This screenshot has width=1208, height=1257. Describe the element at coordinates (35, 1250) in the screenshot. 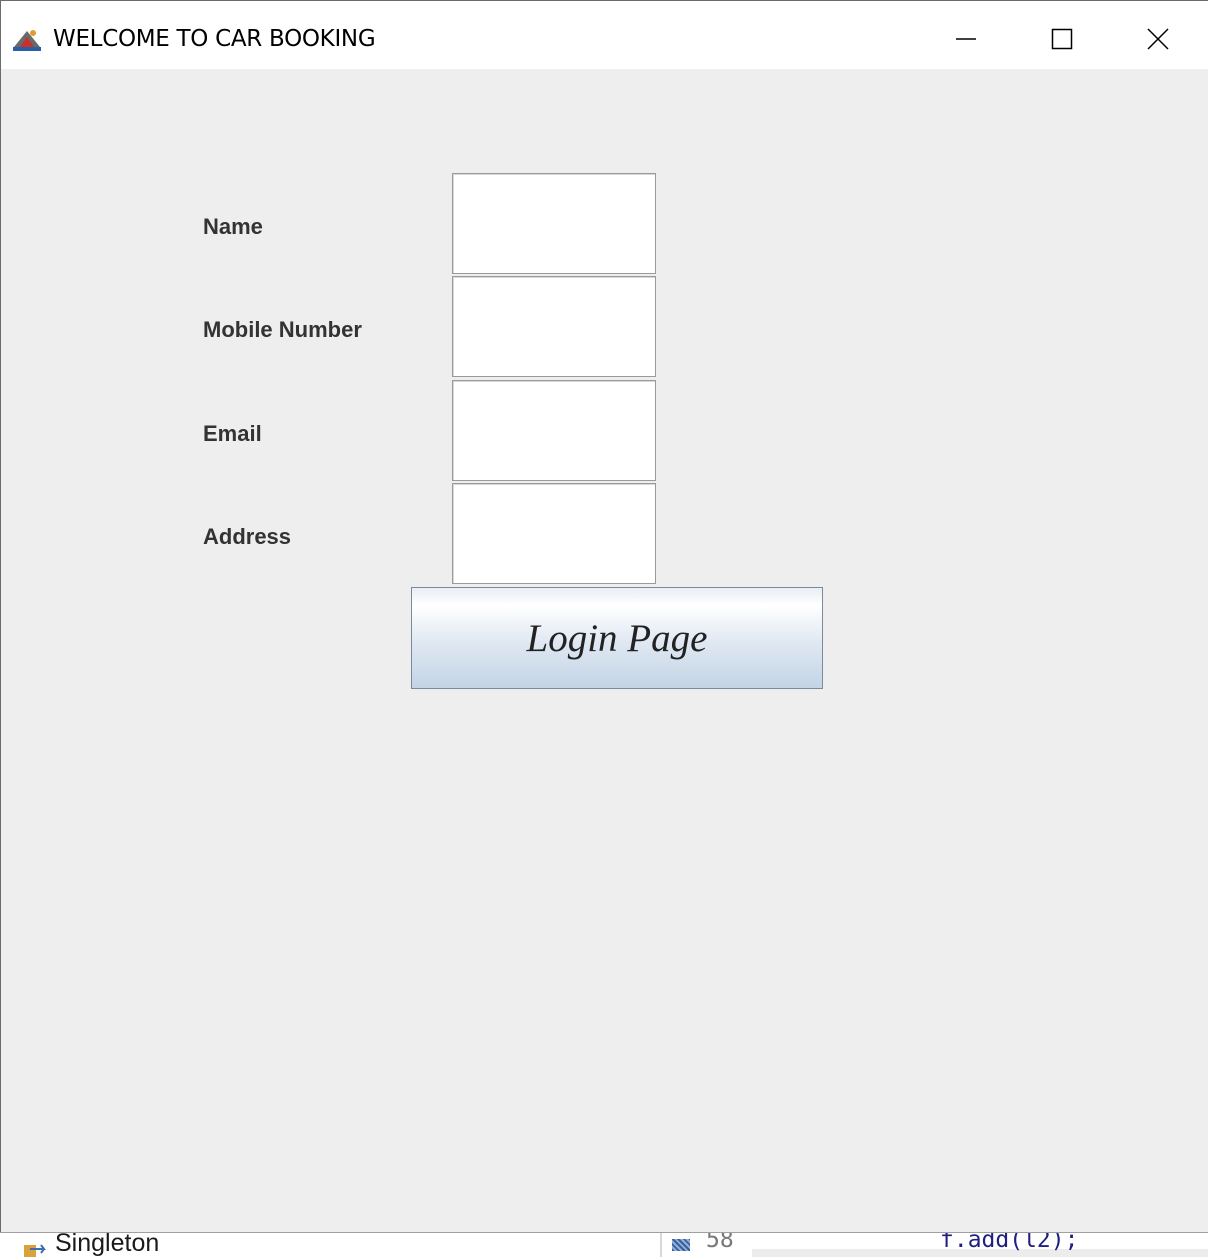

I see `singleton-class-icon` at that location.